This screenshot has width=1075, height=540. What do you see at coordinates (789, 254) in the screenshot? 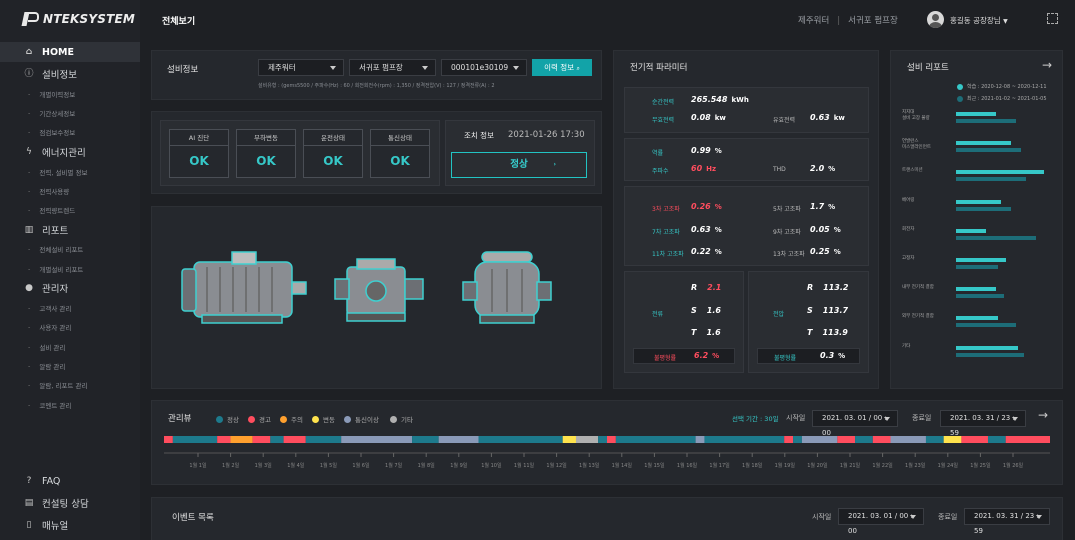
I see `param-label: 13차 고조파` at bounding box center [789, 254].